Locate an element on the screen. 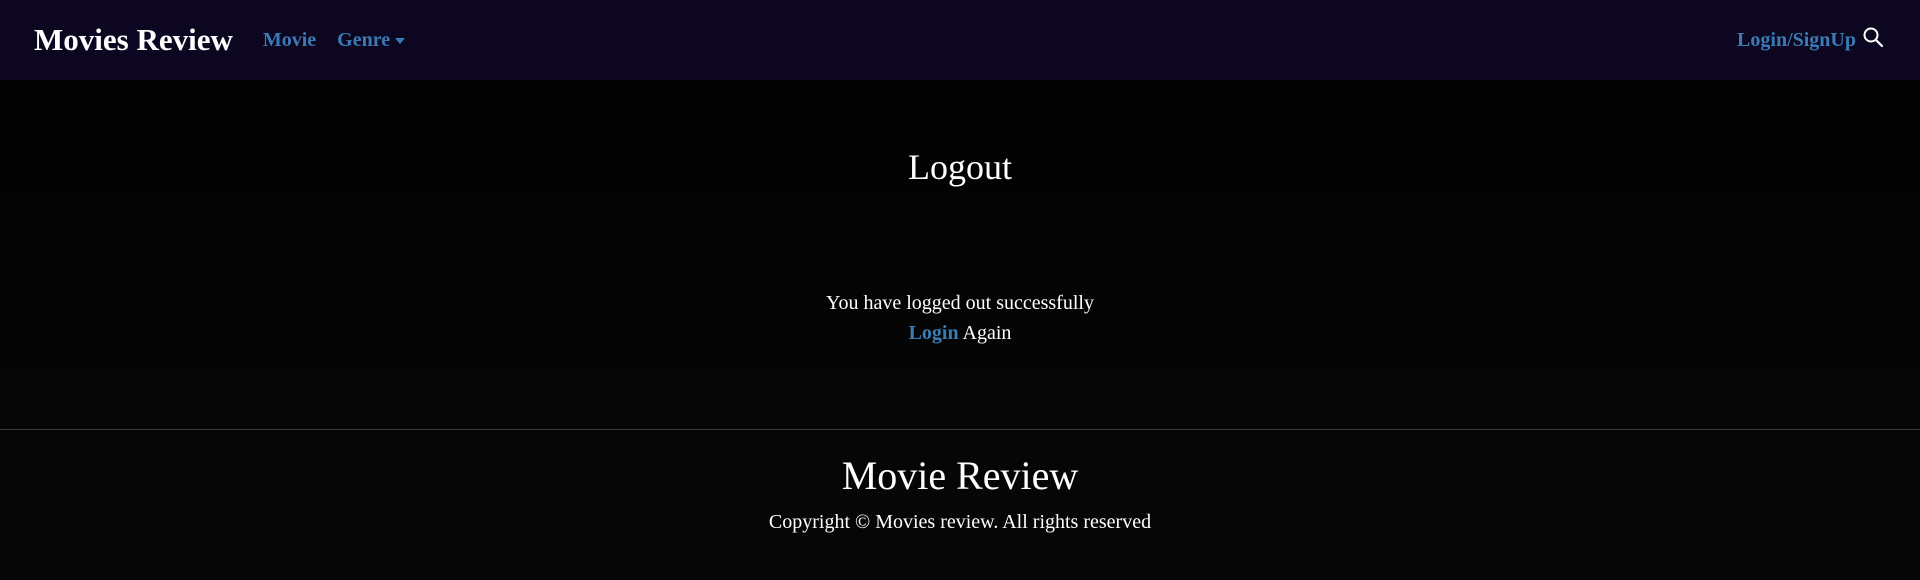 Image resolution: width=1920 pixels, height=580 pixels. brand-logo: Movies Review is located at coordinates (133, 40).